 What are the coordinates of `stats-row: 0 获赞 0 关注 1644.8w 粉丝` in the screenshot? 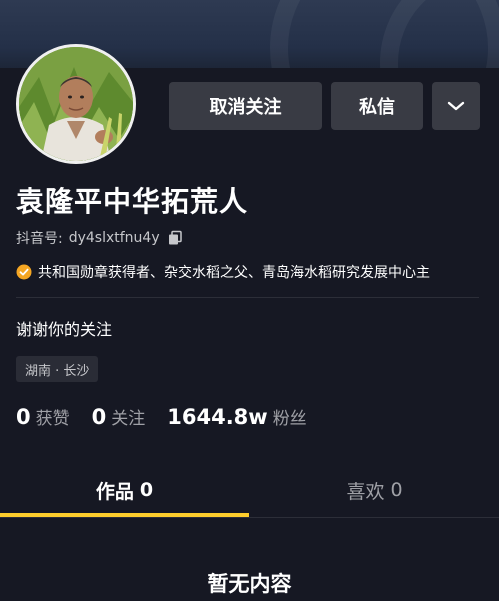 It's located at (172, 416).